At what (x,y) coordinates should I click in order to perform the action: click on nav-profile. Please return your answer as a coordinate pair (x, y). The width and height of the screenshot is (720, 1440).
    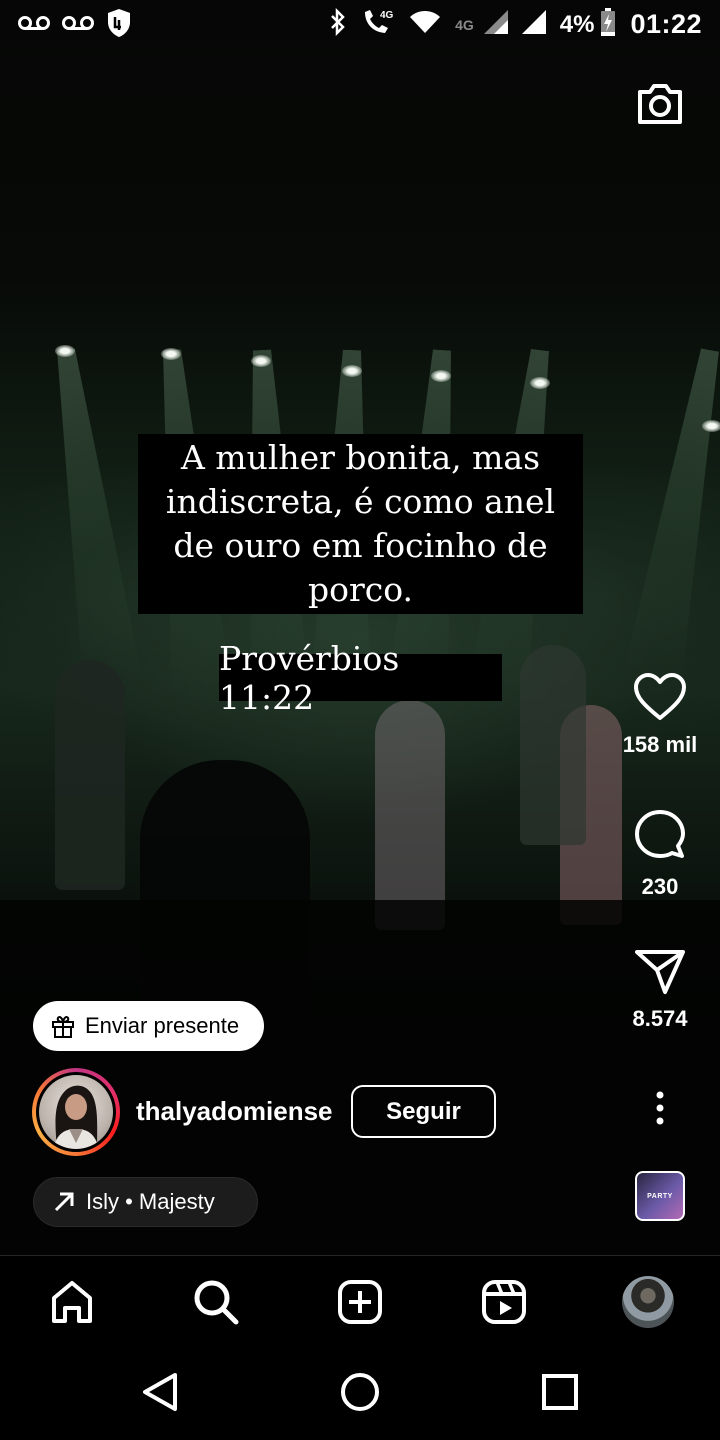
    Looking at the image, I should click on (648, 1302).